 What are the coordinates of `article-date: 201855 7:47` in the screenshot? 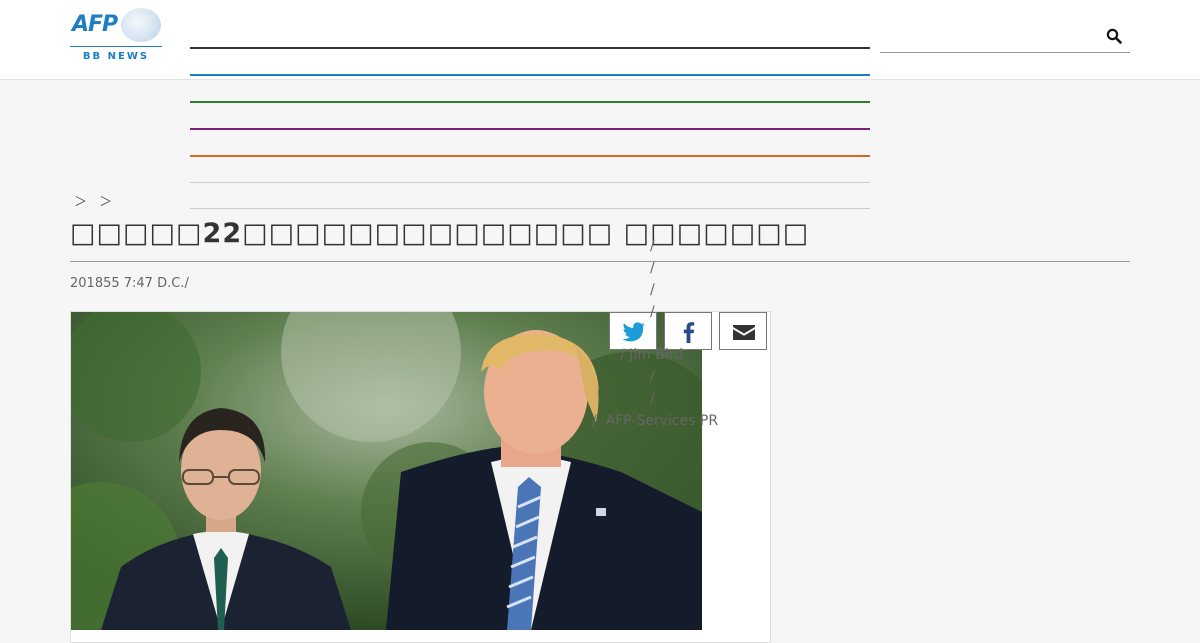 It's located at (111, 283).